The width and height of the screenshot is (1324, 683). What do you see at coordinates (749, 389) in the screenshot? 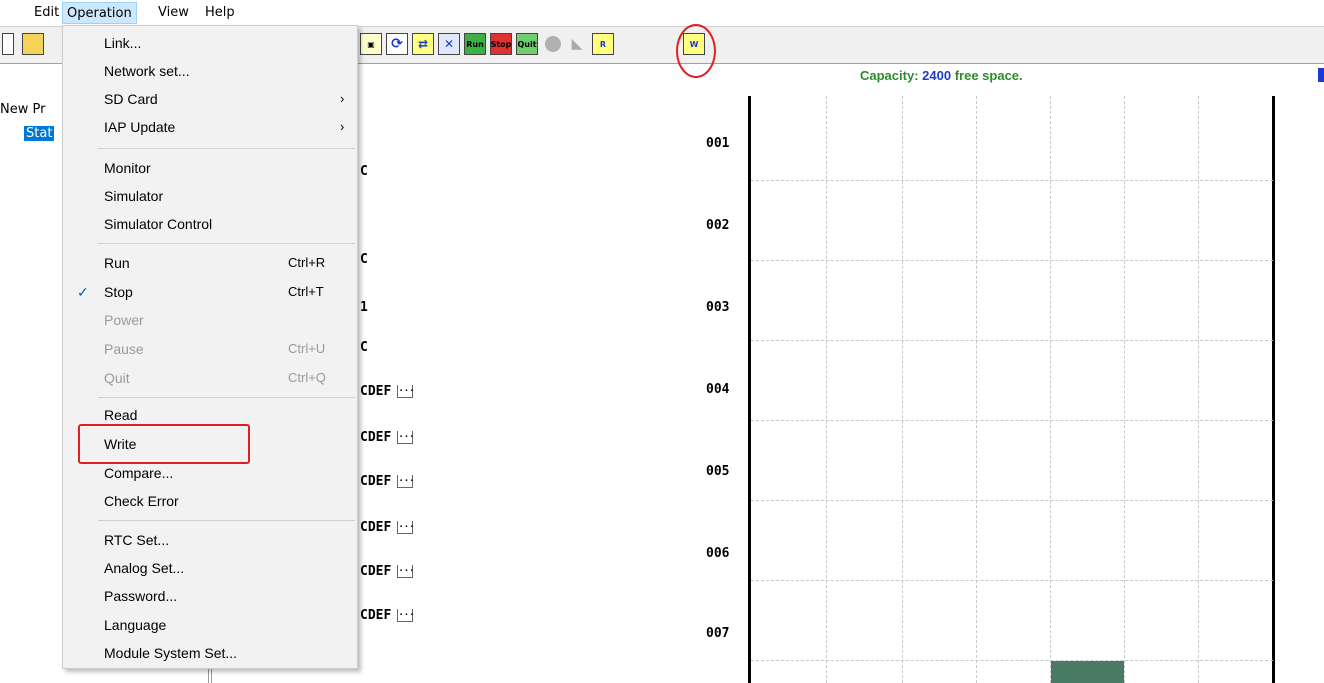
I see `left-power-rail` at bounding box center [749, 389].